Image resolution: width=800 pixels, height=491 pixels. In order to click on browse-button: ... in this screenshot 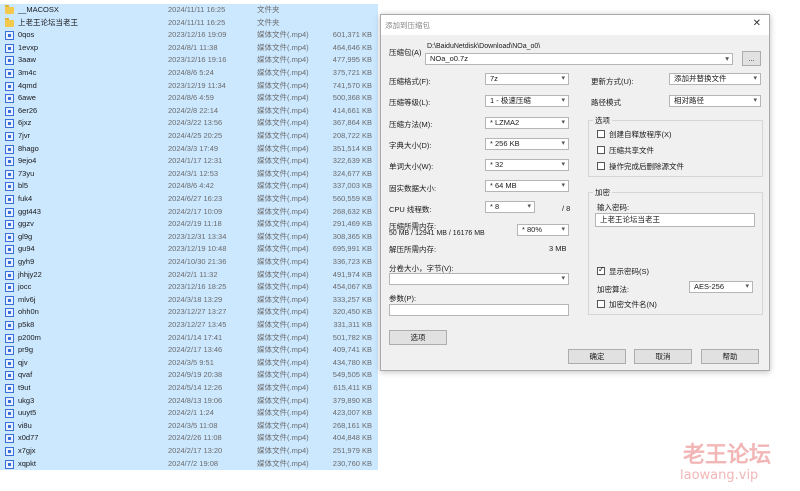, I will do `click(751, 58)`.